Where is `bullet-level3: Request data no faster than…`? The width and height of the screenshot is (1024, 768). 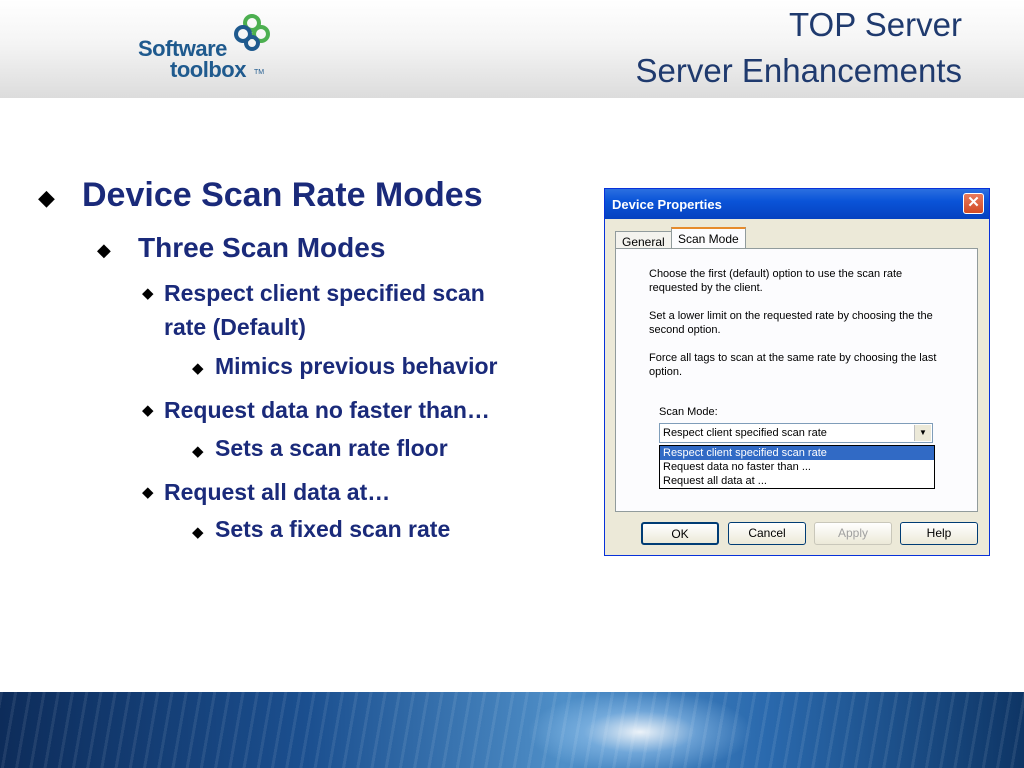 bullet-level3: Request data no faster than… is located at coordinates (327, 410).